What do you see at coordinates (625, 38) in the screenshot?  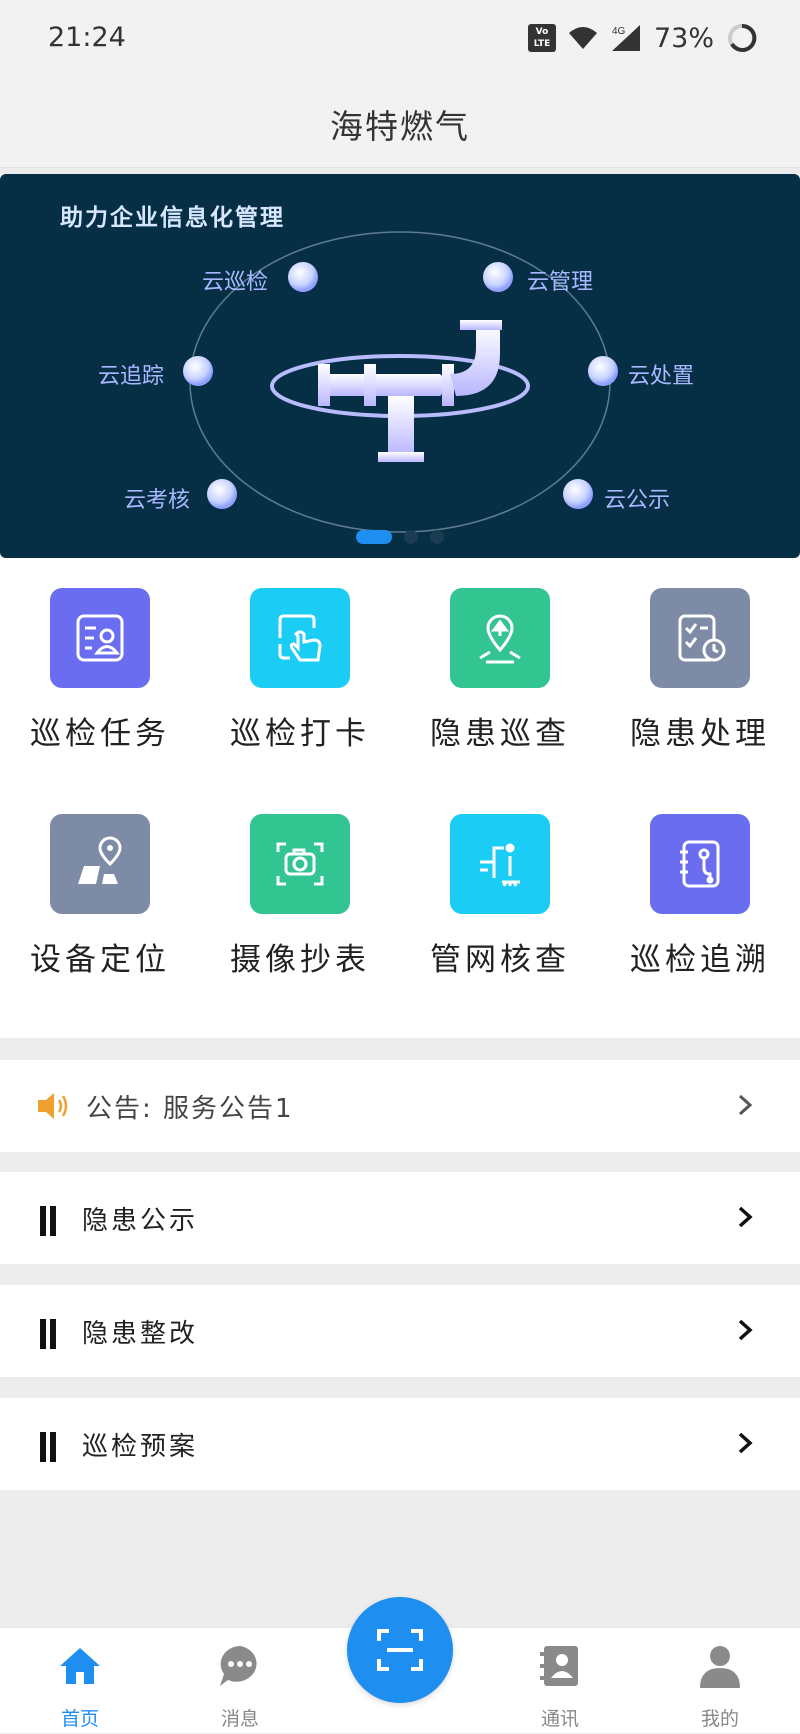 I see `signal-icon: 4G` at bounding box center [625, 38].